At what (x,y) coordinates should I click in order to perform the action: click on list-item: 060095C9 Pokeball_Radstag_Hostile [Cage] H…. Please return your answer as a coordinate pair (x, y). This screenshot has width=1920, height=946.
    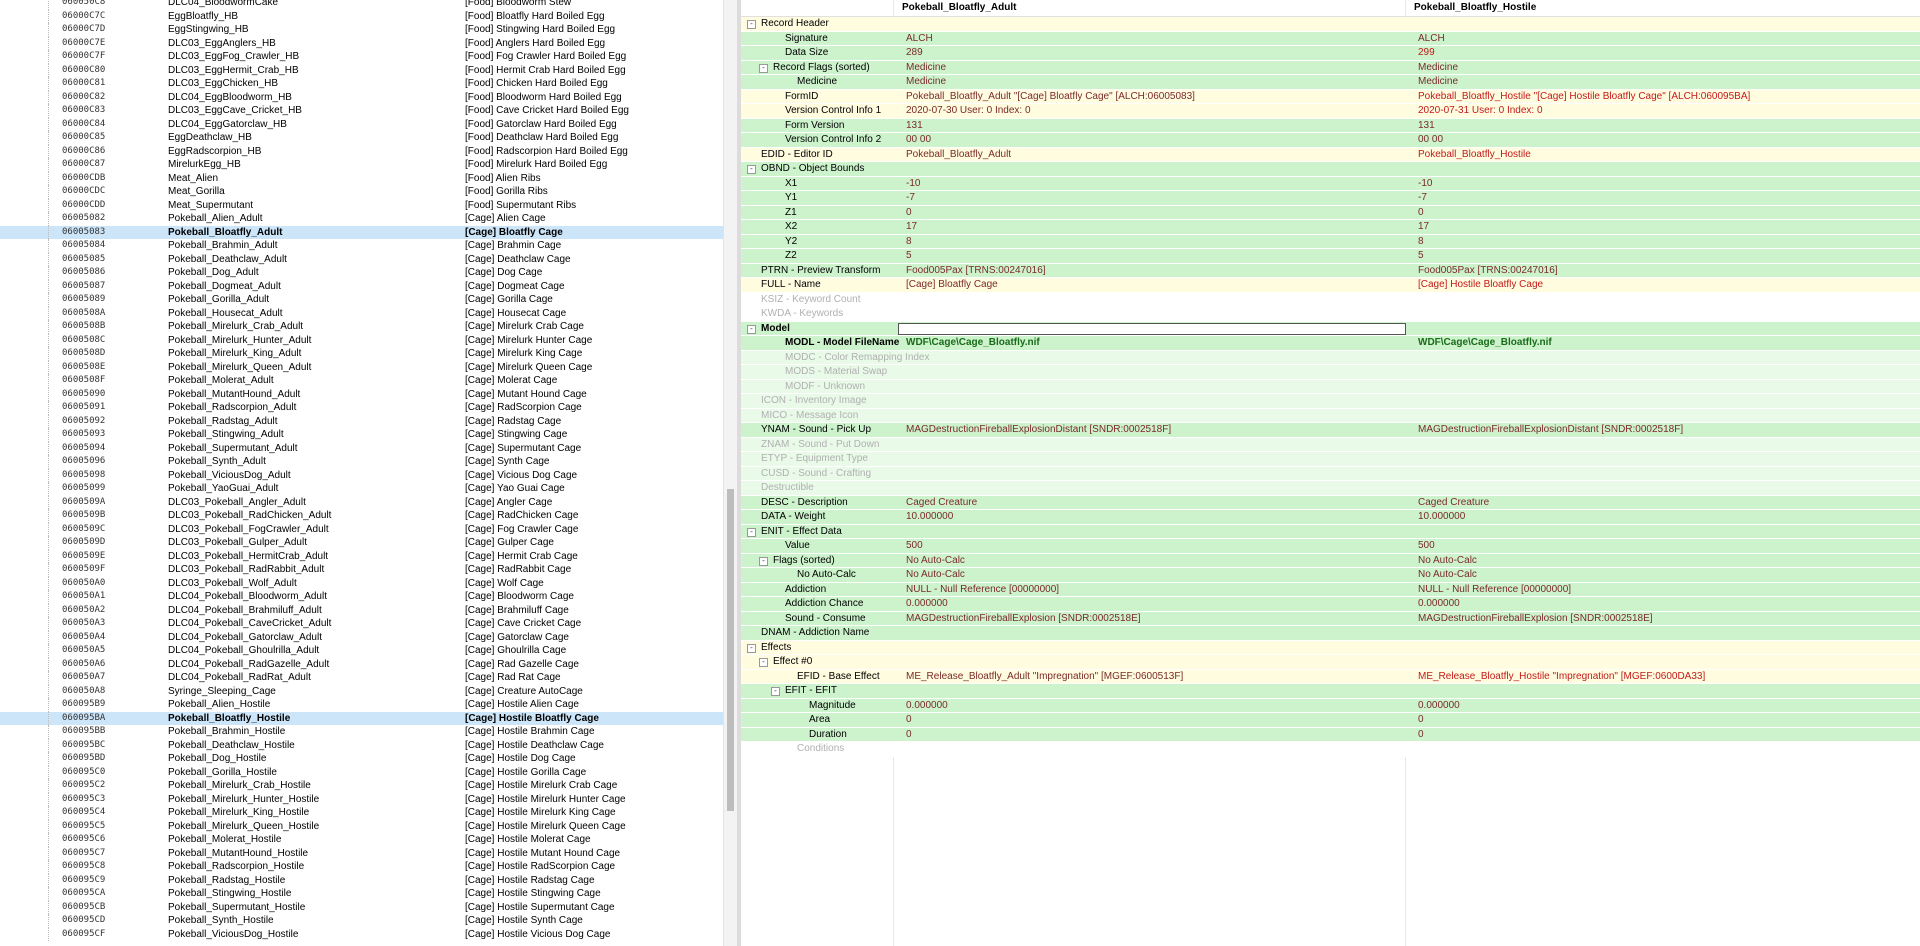
    Looking at the image, I should click on (361, 880).